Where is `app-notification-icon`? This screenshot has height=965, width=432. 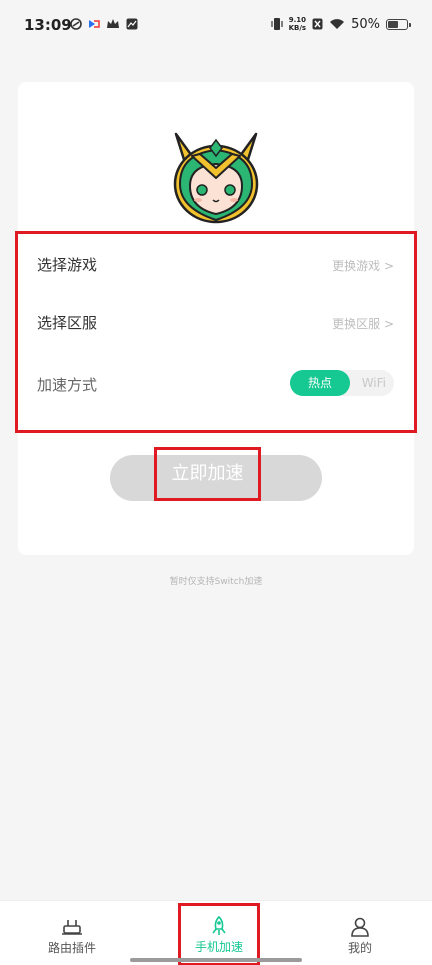
app-notification-icon is located at coordinates (94, 24).